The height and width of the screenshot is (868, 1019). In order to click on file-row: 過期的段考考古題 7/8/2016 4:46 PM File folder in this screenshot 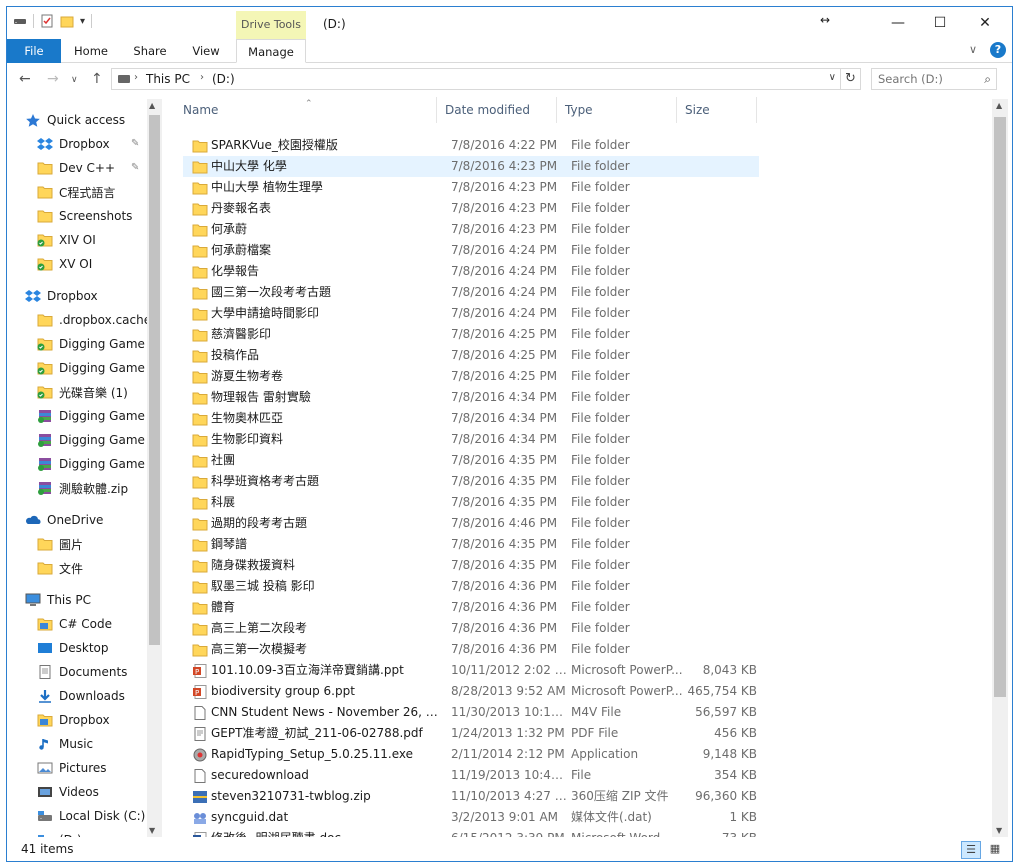, I will do `click(471, 523)`.